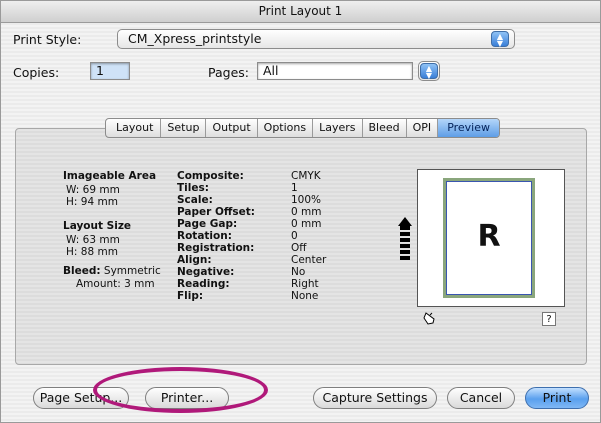 This screenshot has width=601, height=423. What do you see at coordinates (36, 72) in the screenshot?
I see `copies-label: Copies:` at bounding box center [36, 72].